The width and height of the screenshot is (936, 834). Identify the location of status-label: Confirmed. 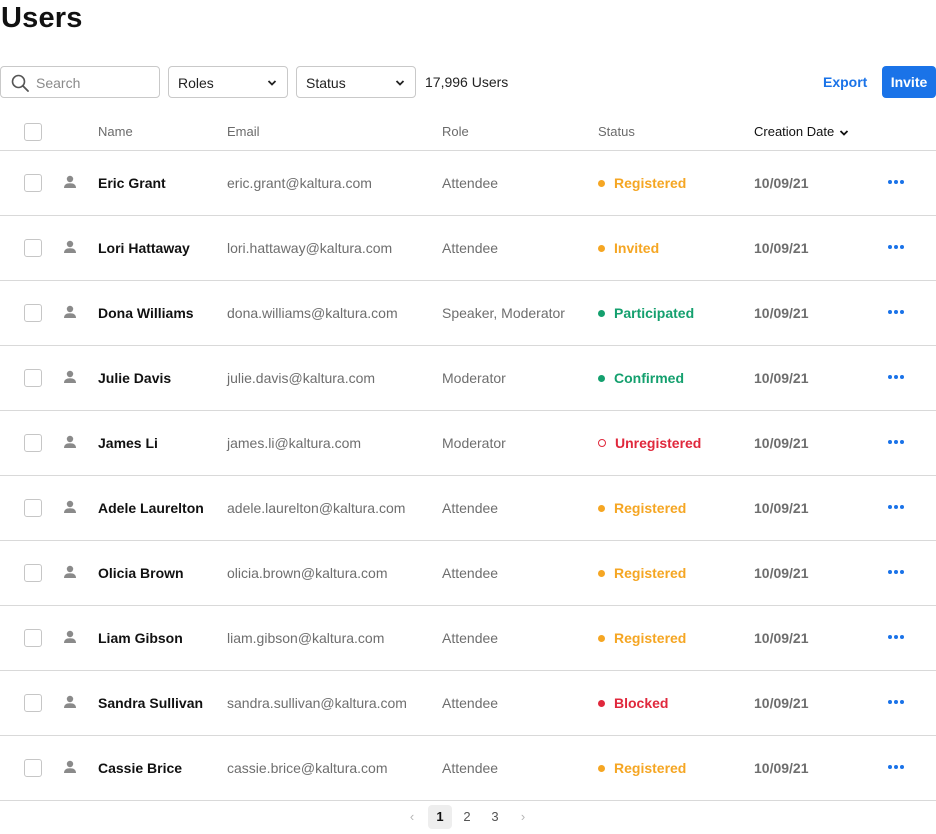
(649, 378).